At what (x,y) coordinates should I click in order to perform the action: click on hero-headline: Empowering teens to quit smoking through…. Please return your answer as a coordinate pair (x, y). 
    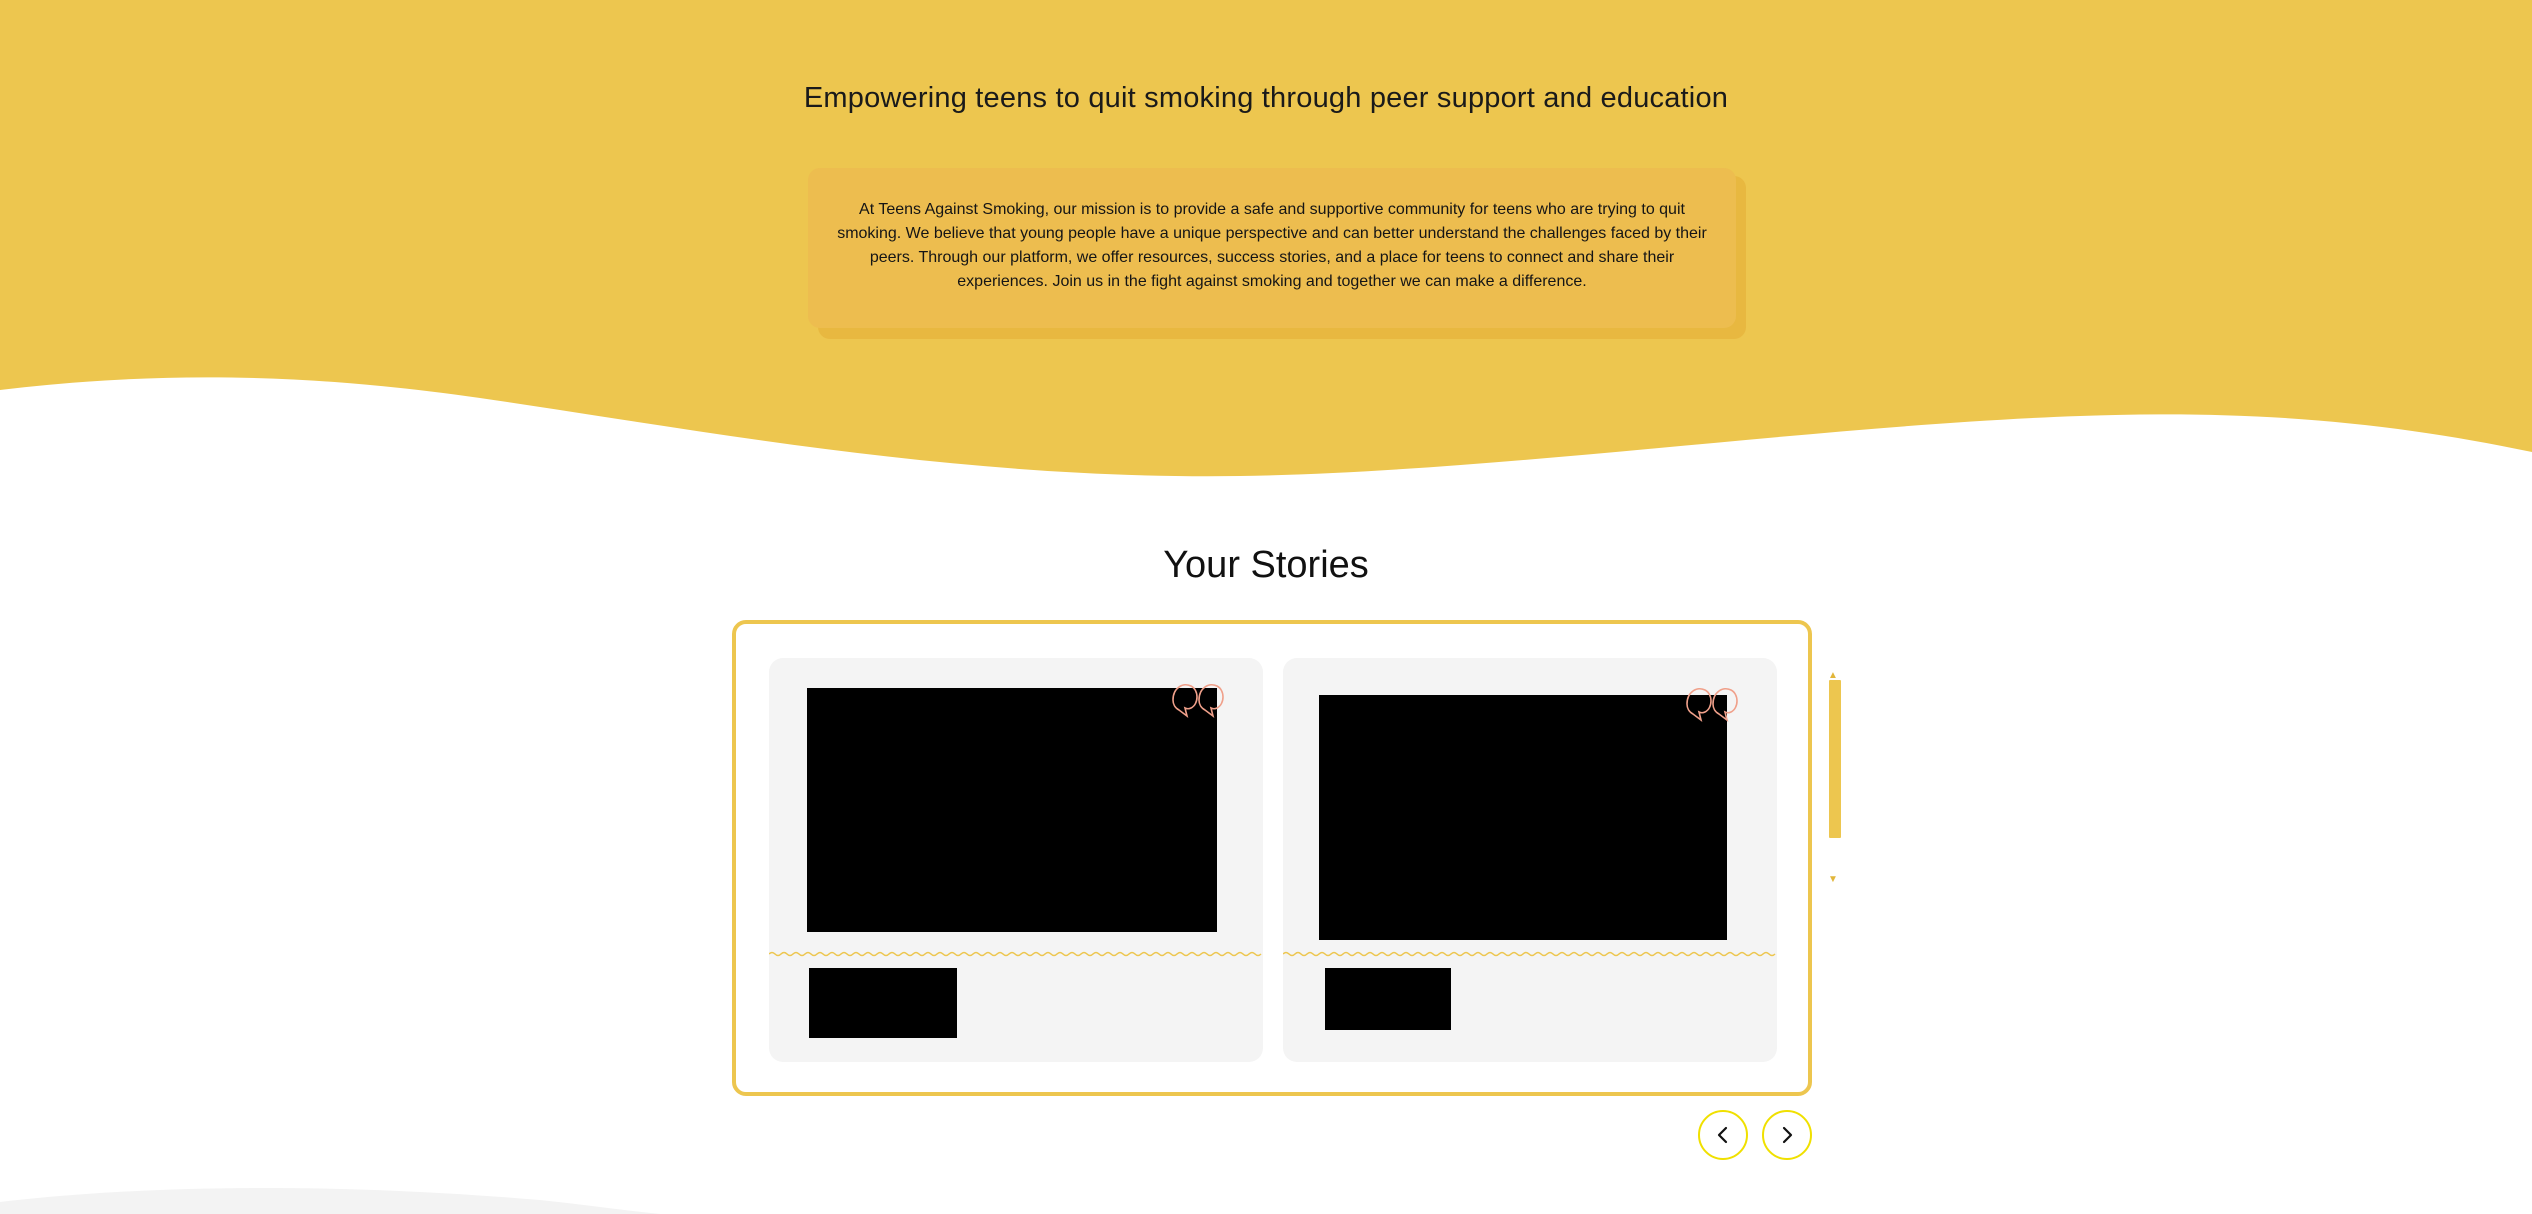
    Looking at the image, I should click on (1266, 98).